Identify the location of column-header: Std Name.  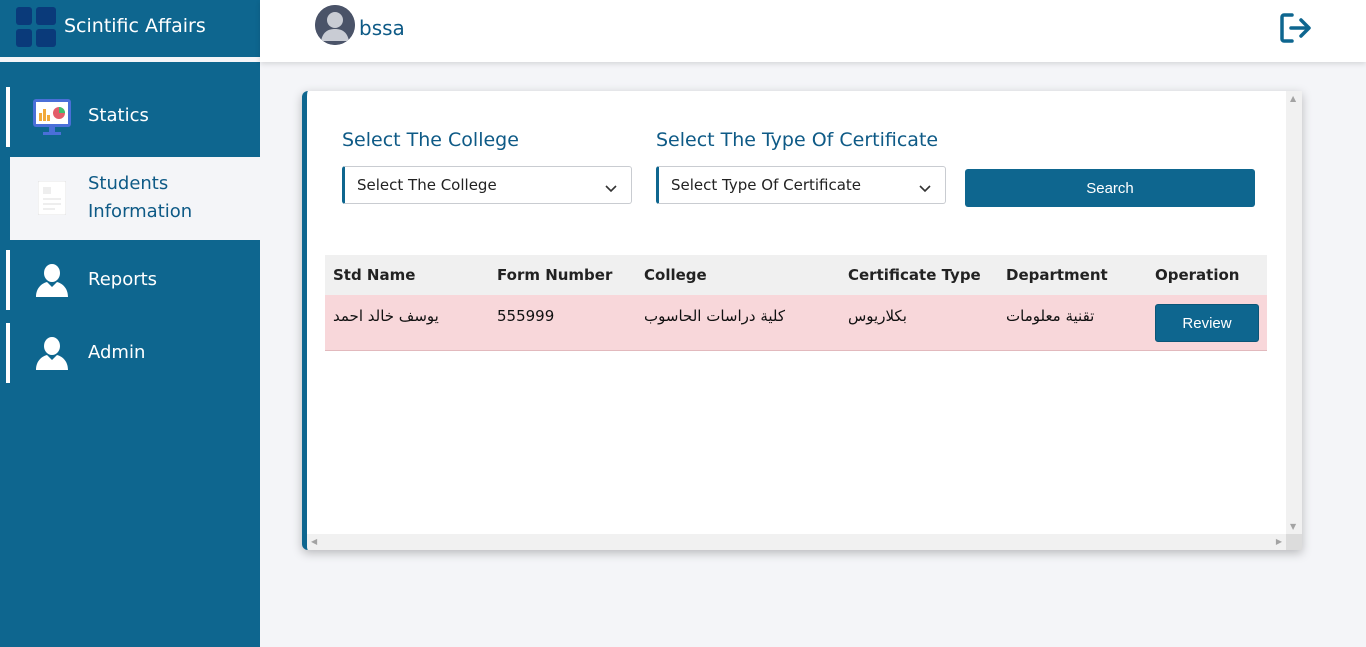
(374, 275).